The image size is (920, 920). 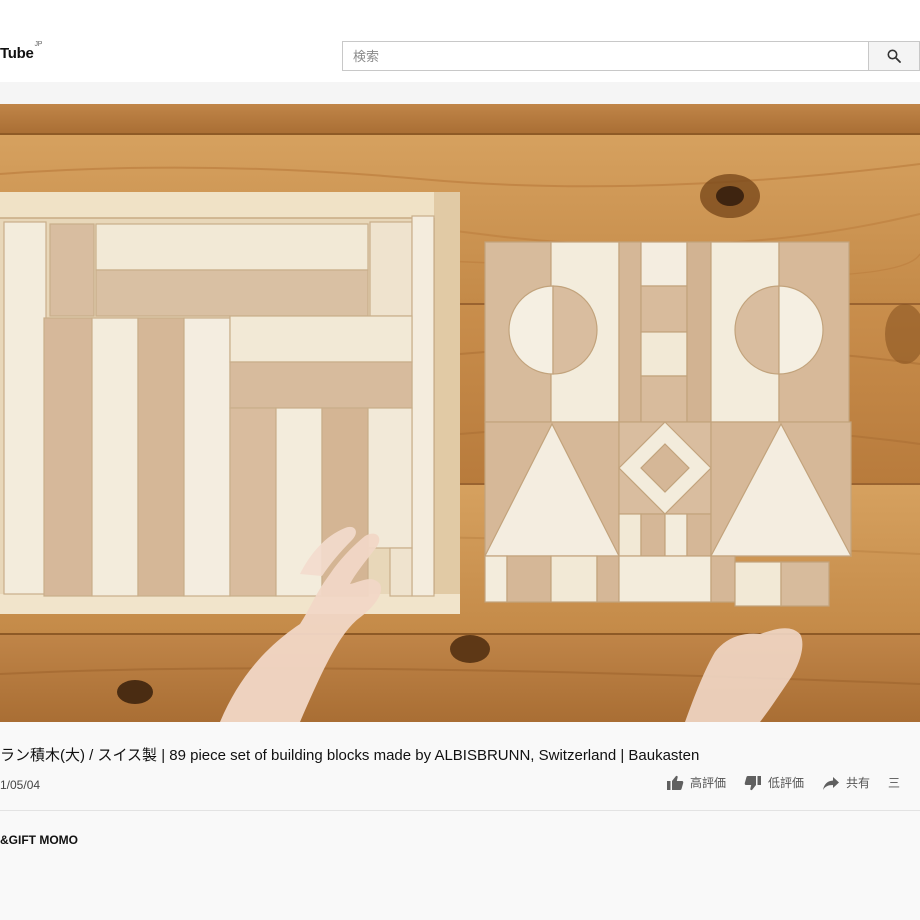 I want to click on search-icon, so click(x=894, y=56).